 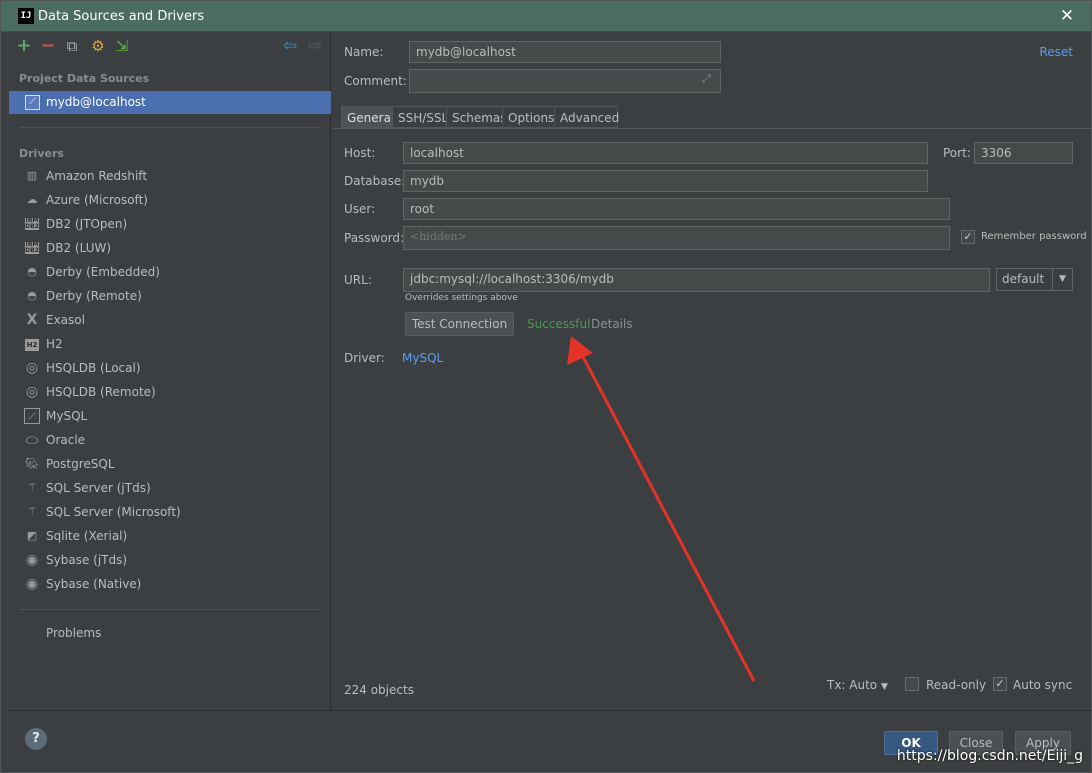 What do you see at coordinates (706, 79) in the screenshot?
I see `expand-icon: ⤢` at bounding box center [706, 79].